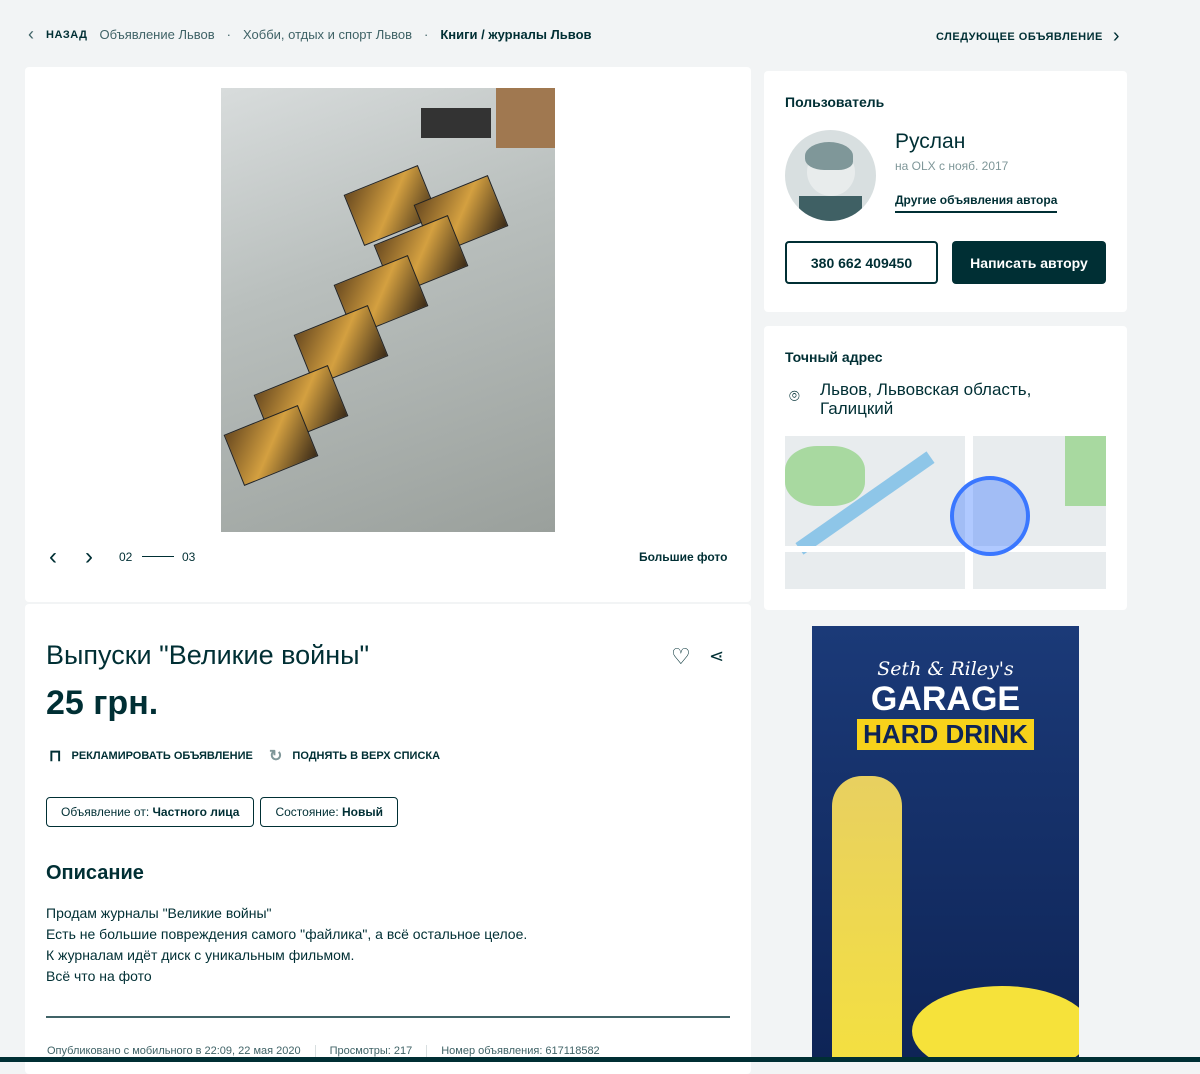  I want to click on progress-line, so click(158, 556).